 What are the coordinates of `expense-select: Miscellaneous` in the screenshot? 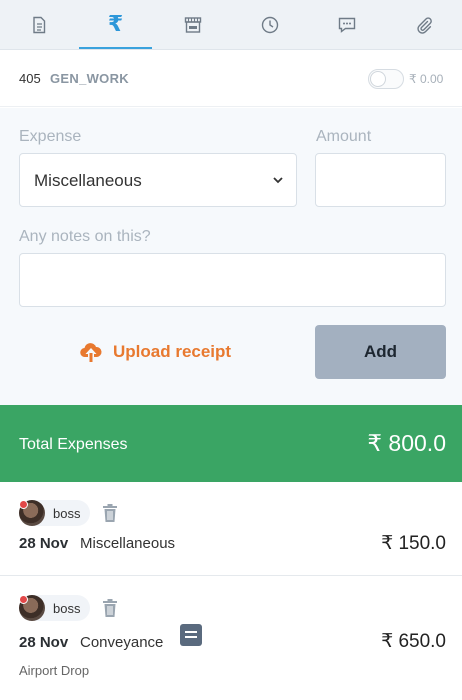 It's located at (158, 180).